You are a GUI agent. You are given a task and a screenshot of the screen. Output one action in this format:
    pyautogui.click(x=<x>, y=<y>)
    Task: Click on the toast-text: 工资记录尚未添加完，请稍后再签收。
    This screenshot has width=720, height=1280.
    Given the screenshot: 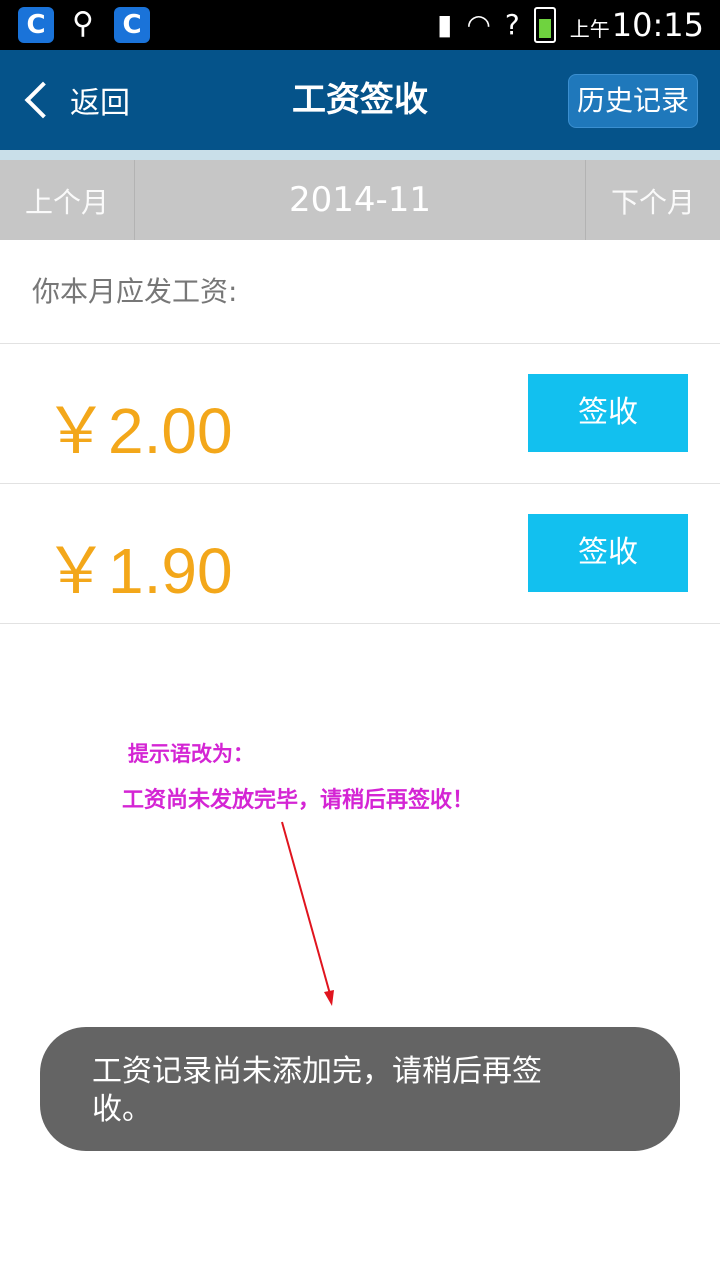 What is the action you would take?
    pyautogui.click(x=317, y=1090)
    